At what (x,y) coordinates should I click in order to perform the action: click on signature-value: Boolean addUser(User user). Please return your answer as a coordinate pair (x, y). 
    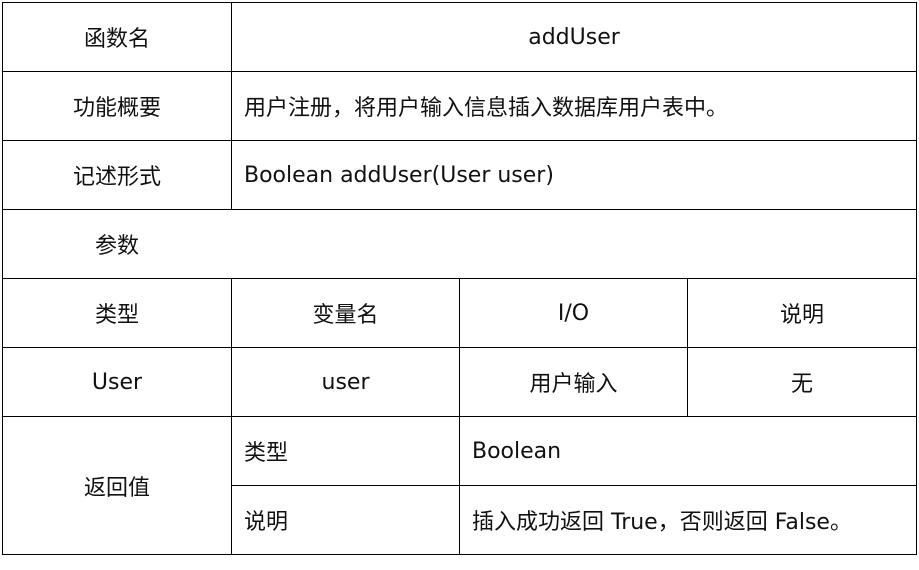
    Looking at the image, I should click on (574, 175).